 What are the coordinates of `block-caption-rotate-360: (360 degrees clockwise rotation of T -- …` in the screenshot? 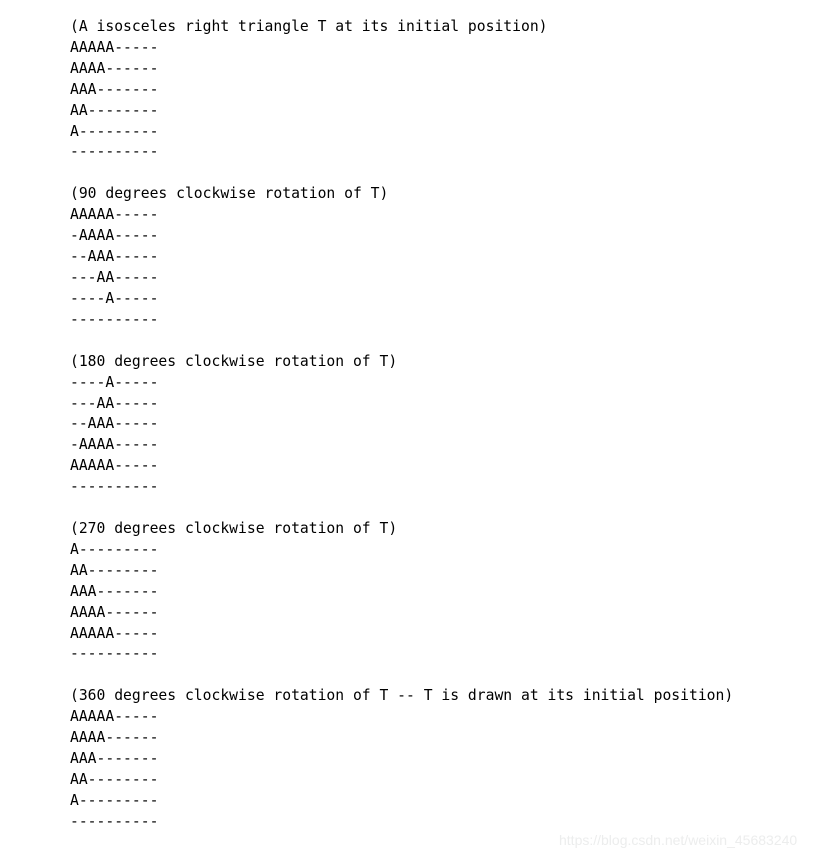 It's located at (402, 696).